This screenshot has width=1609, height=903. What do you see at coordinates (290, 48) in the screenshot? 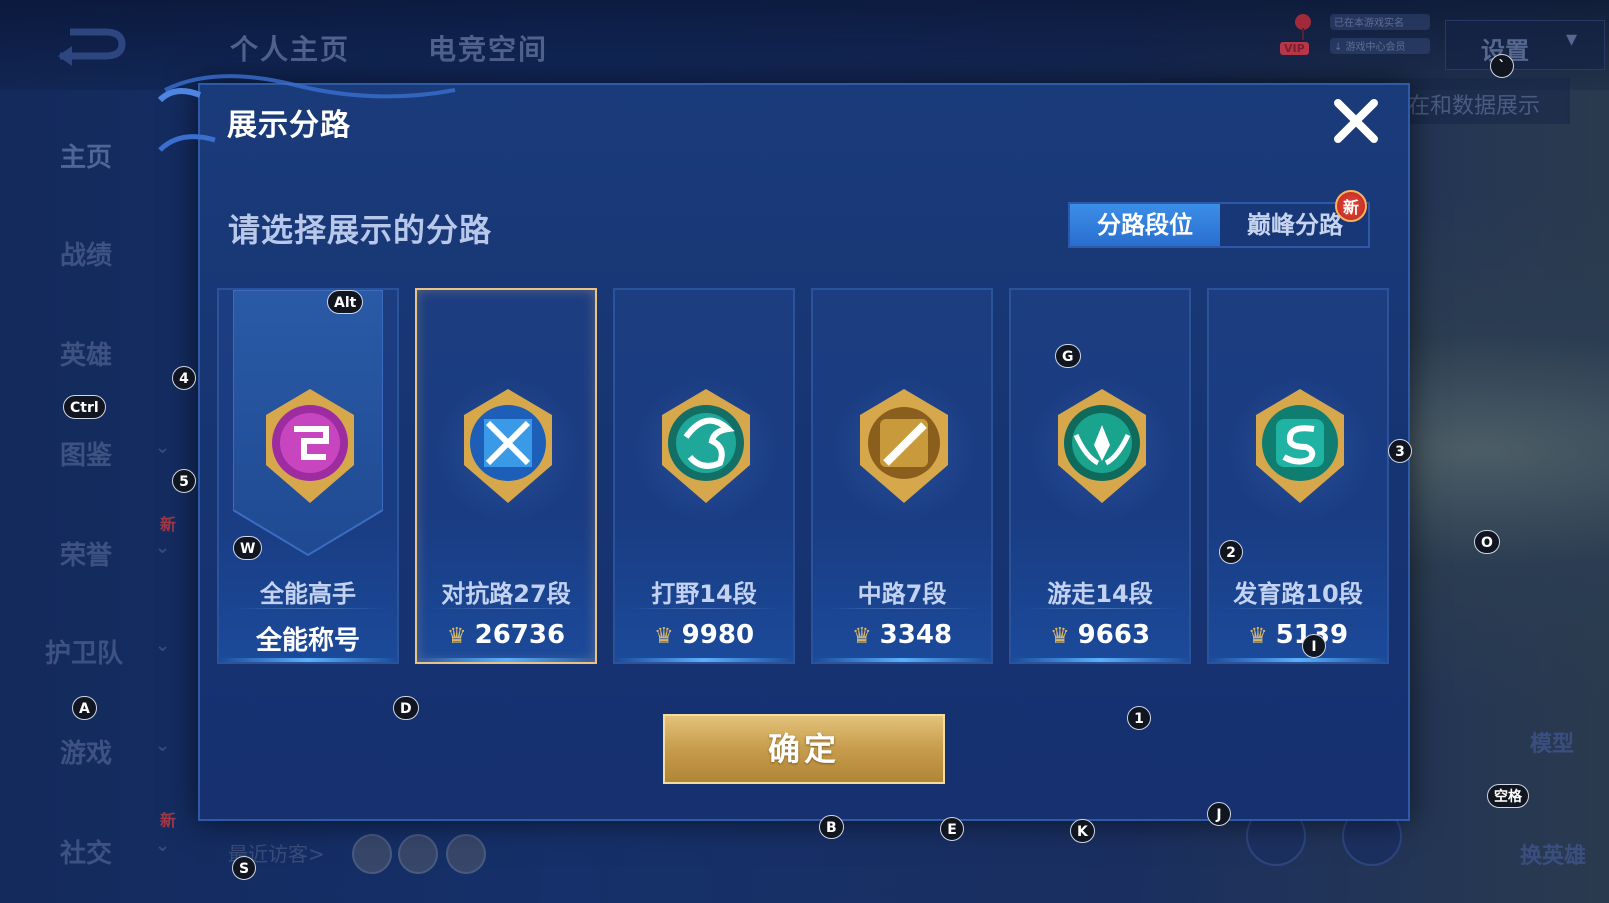
I see `tab-personal-home: 个人主页` at bounding box center [290, 48].